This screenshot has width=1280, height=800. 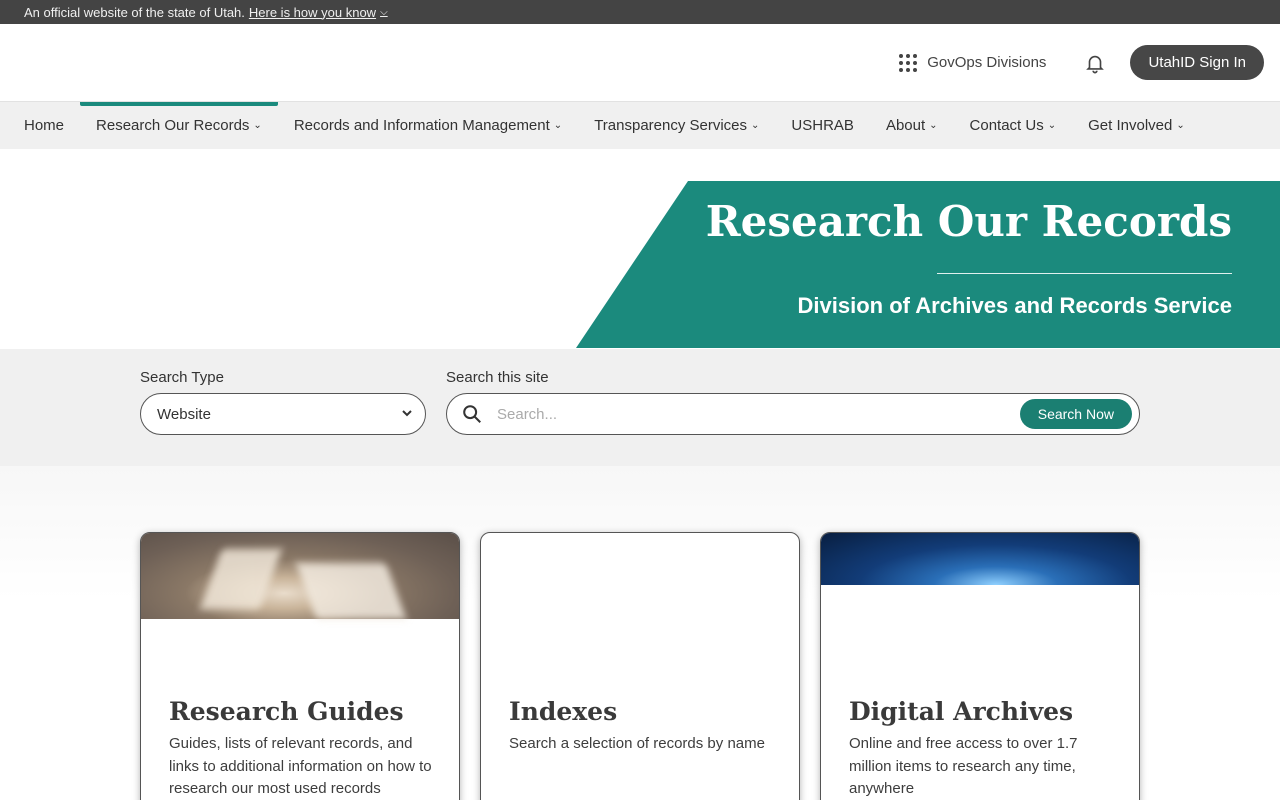 I want to click on page-subtitle: Division of Archives and Records Service, so click(x=1014, y=305).